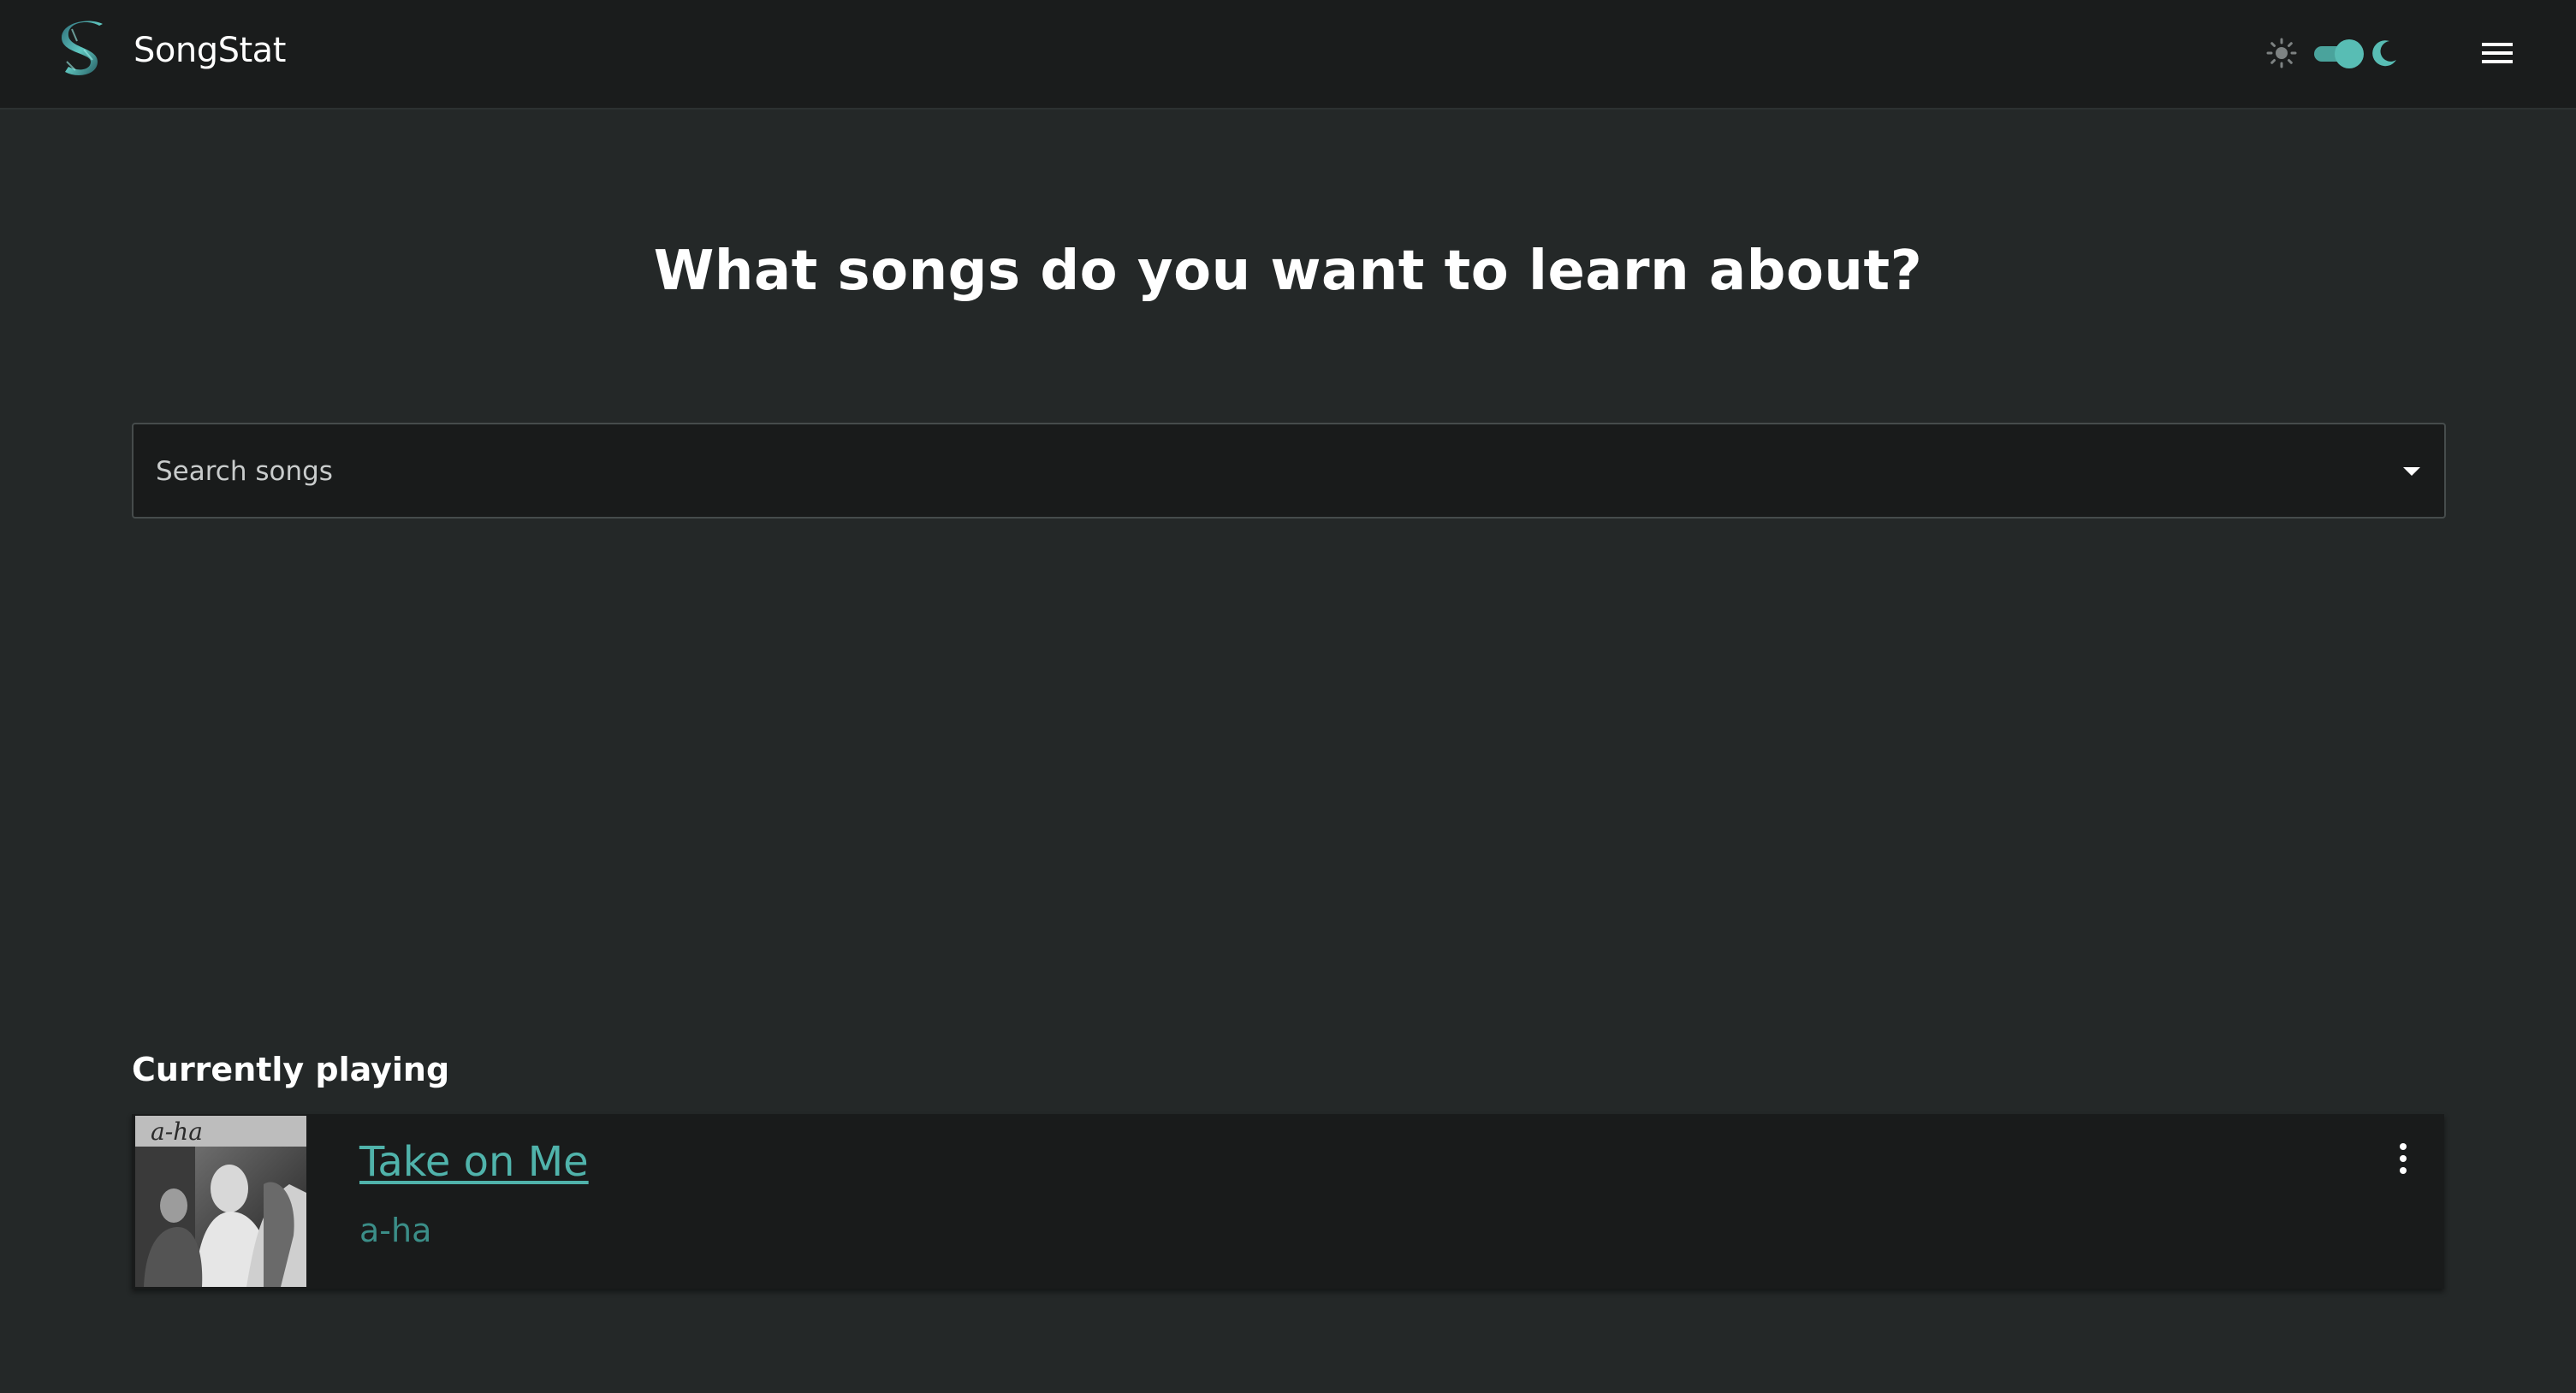 The height and width of the screenshot is (1393, 2576). Describe the element at coordinates (2349, 54) in the screenshot. I see `theme-toggle-knob` at that location.